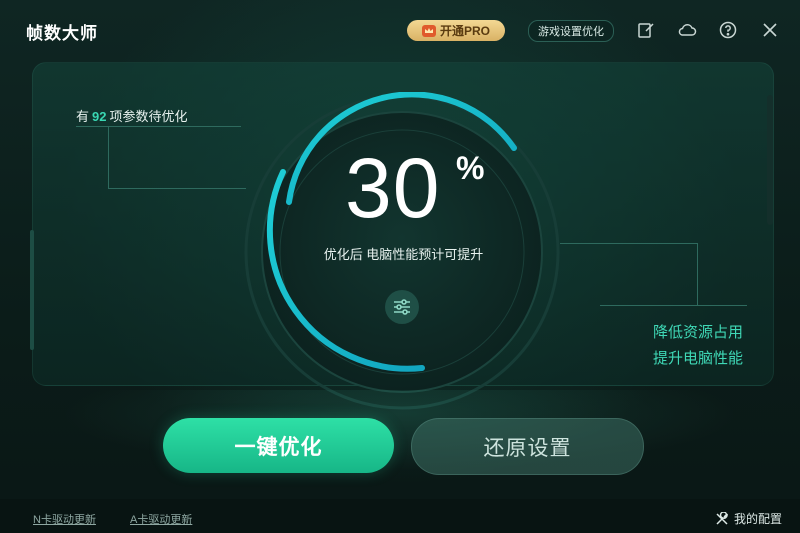 This screenshot has height=533, width=800. What do you see at coordinates (403, 254) in the screenshot?
I see `gauge-subtitle: 优化后 电脑性能预计可提升` at bounding box center [403, 254].